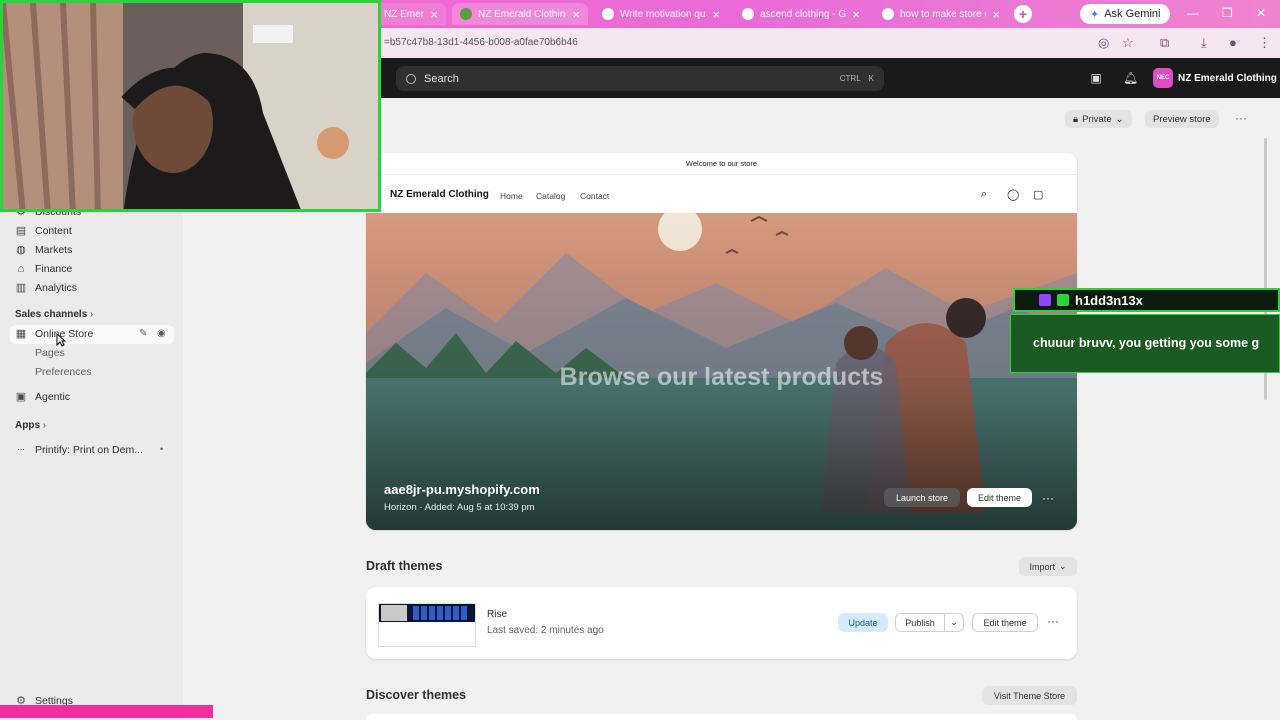 This screenshot has height=720, width=1280. I want to click on browser-tab-active: NZ Emerald Clothing ×, so click(520, 14).